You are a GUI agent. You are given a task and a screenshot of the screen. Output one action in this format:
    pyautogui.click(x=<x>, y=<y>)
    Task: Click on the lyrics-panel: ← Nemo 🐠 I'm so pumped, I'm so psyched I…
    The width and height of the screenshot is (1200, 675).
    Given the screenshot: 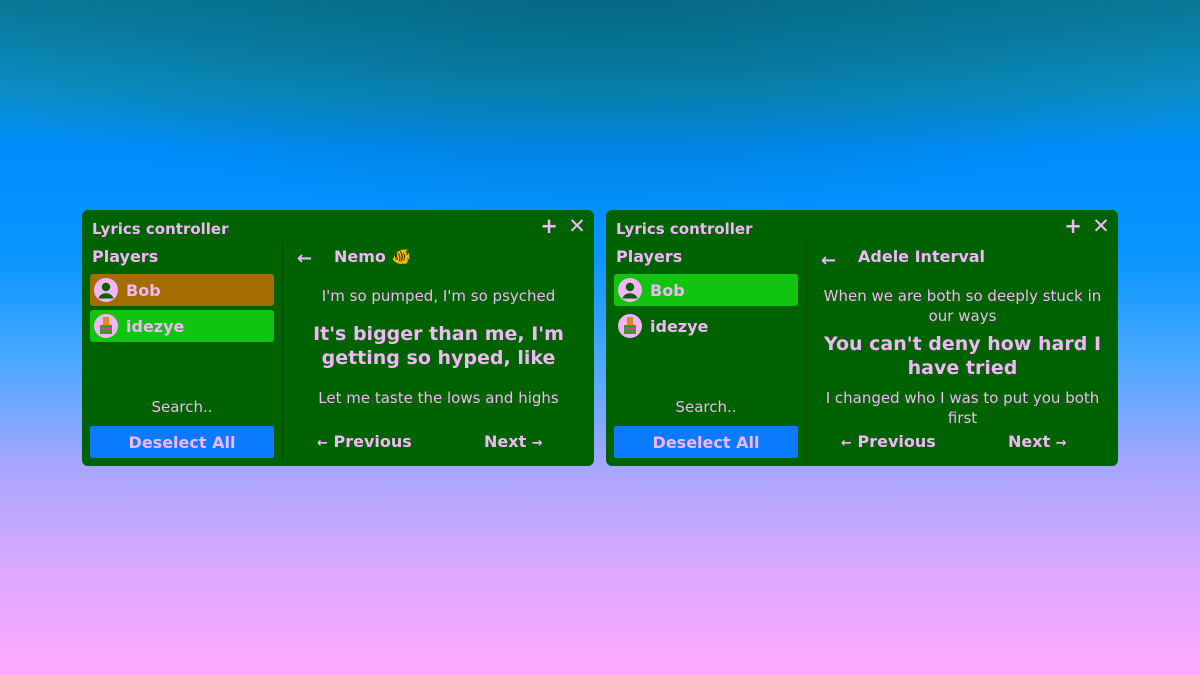 What is the action you would take?
    pyautogui.click(x=438, y=354)
    